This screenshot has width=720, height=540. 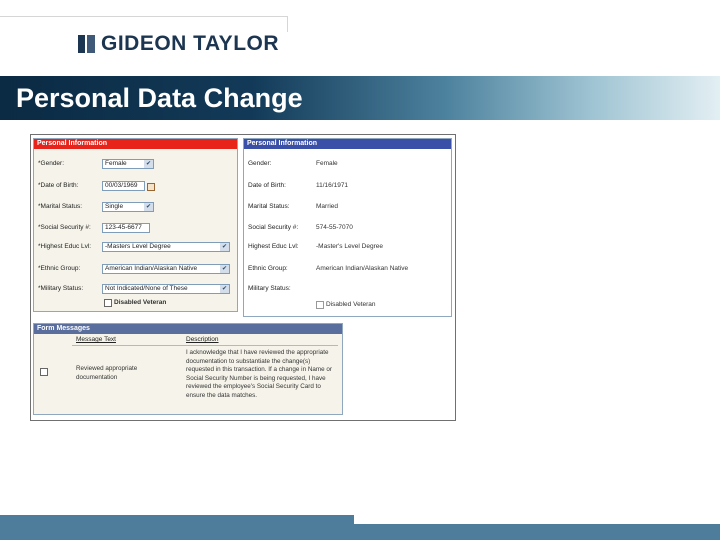 What do you see at coordinates (107, 373) in the screenshot?
I see `message-text: Reviewed appropriate documentation` at bounding box center [107, 373].